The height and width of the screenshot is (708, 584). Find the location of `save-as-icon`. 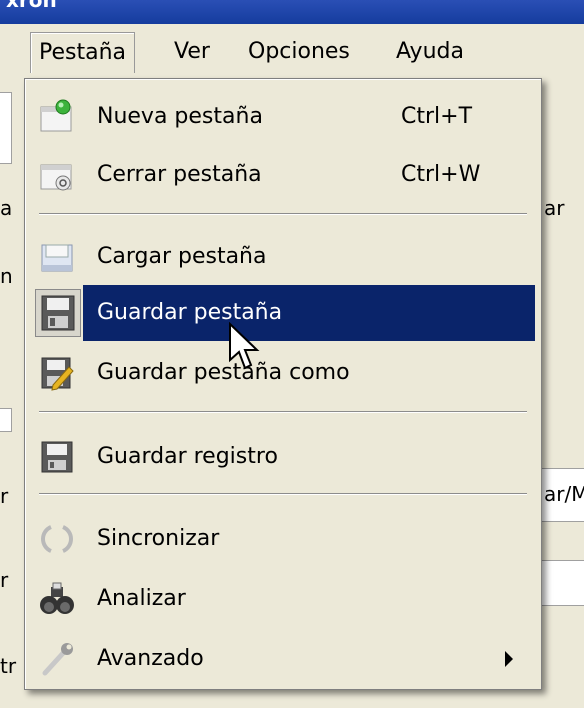

save-as-icon is located at coordinates (57, 374).